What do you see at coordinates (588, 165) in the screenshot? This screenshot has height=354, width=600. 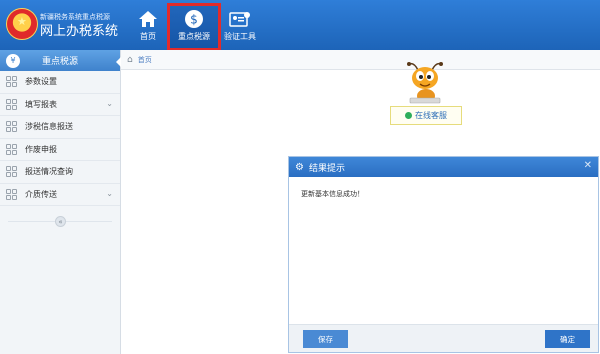 I see `close-icon: ✕` at bounding box center [588, 165].